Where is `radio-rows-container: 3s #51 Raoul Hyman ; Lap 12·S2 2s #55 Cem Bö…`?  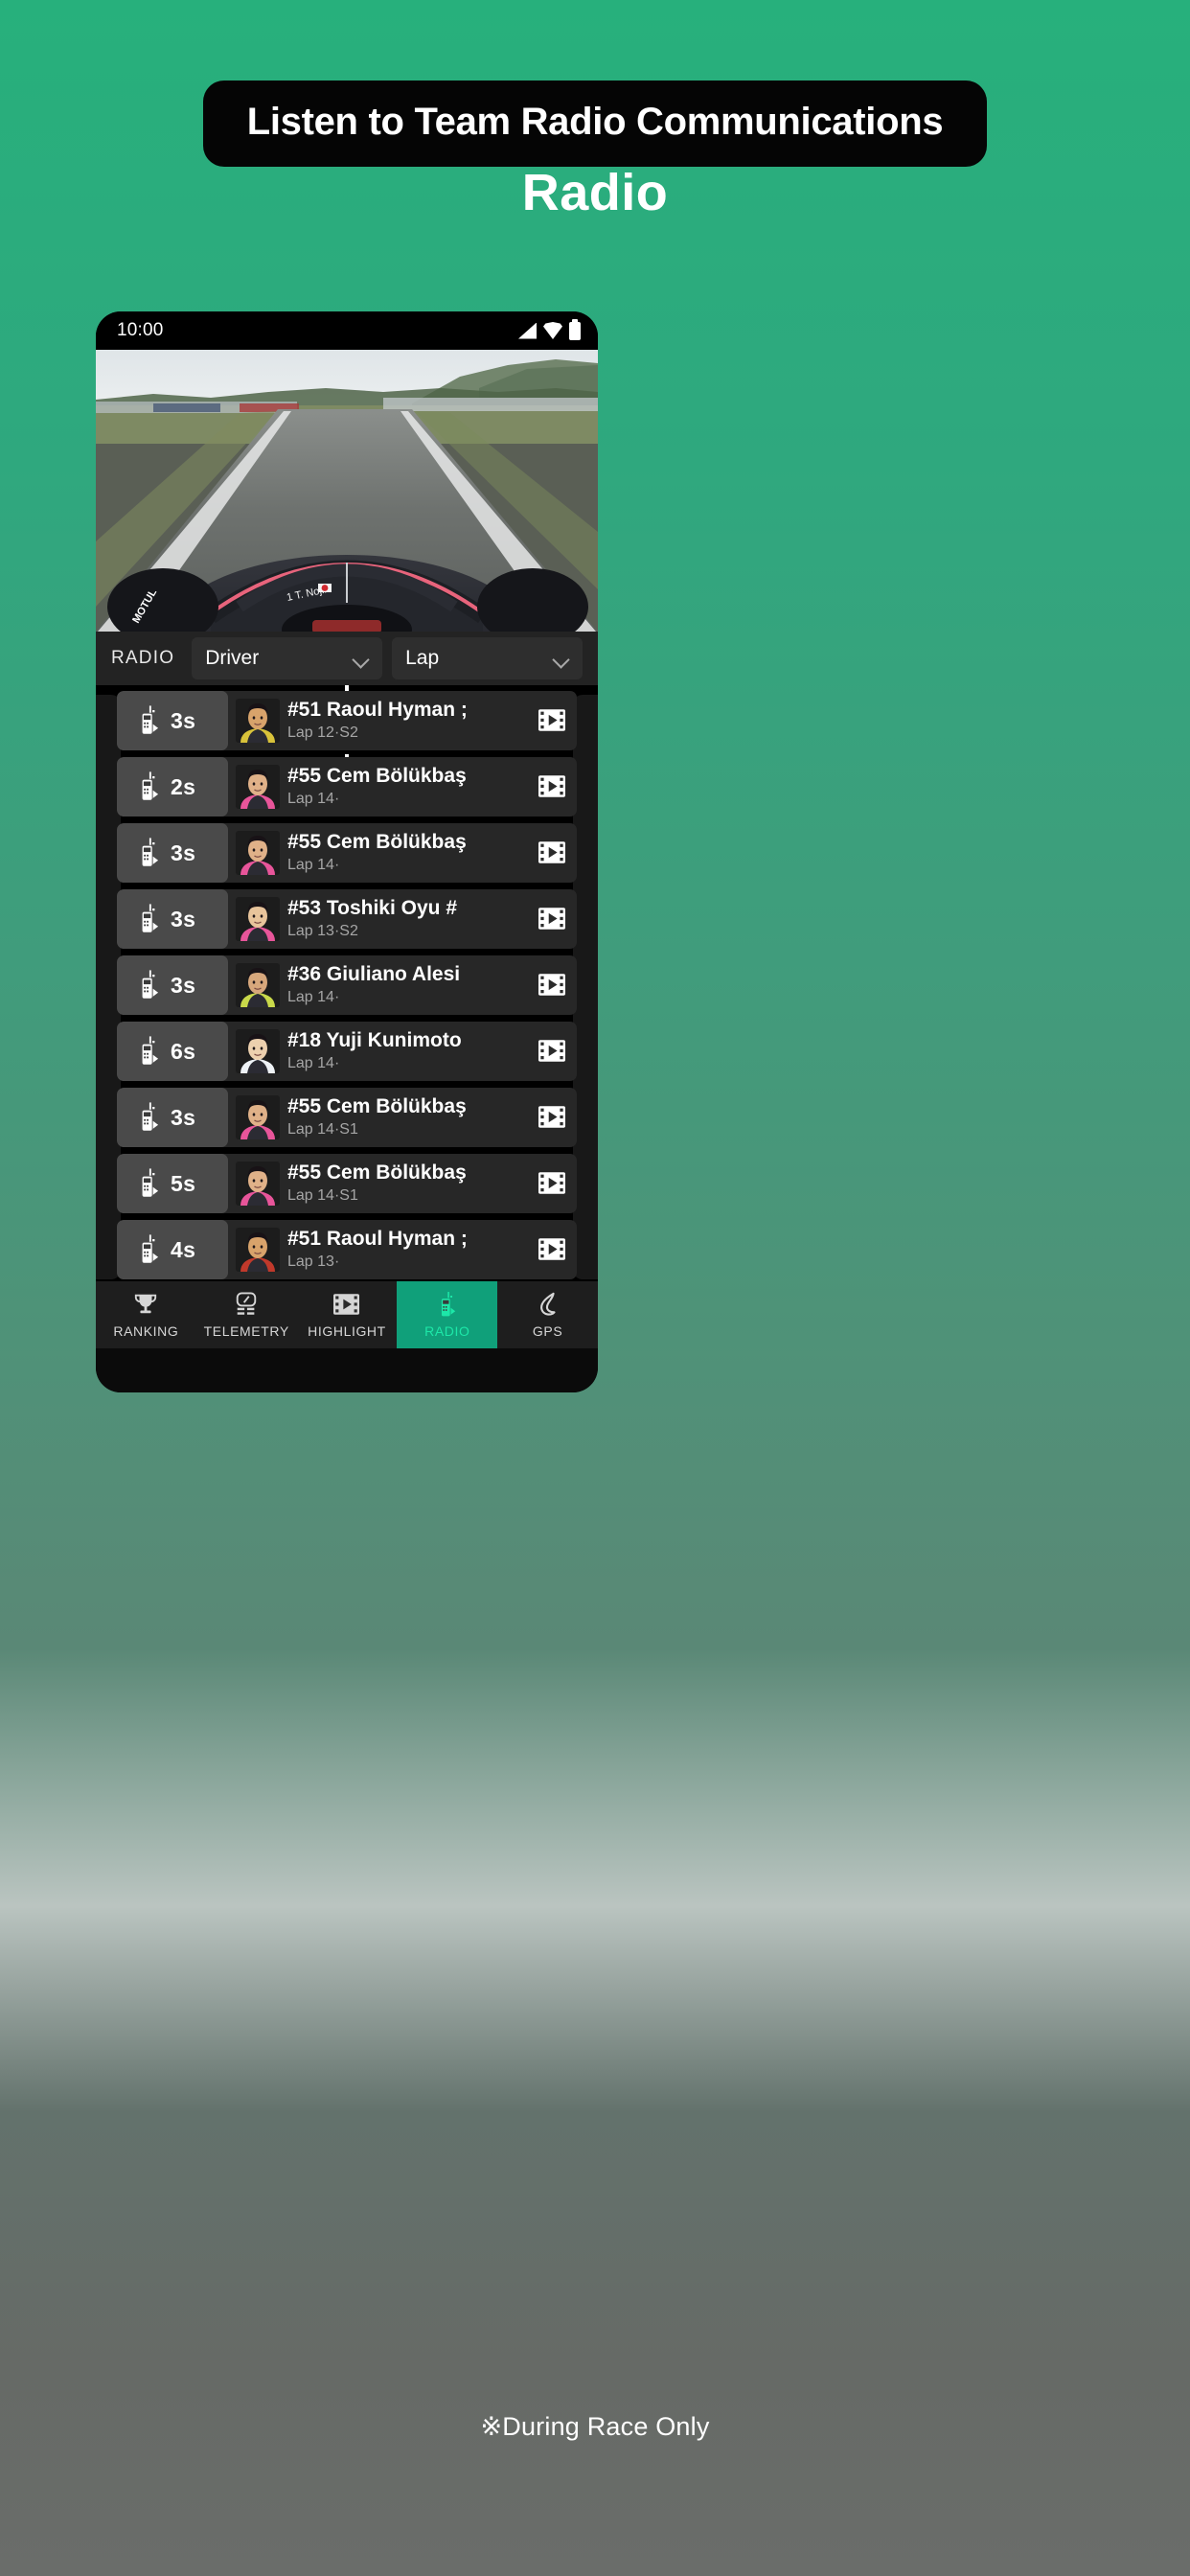
radio-rows-container: 3s #51 Raoul Hyman ; Lap 12·S2 2s #55 Cem Bö… is located at coordinates (347, 985).